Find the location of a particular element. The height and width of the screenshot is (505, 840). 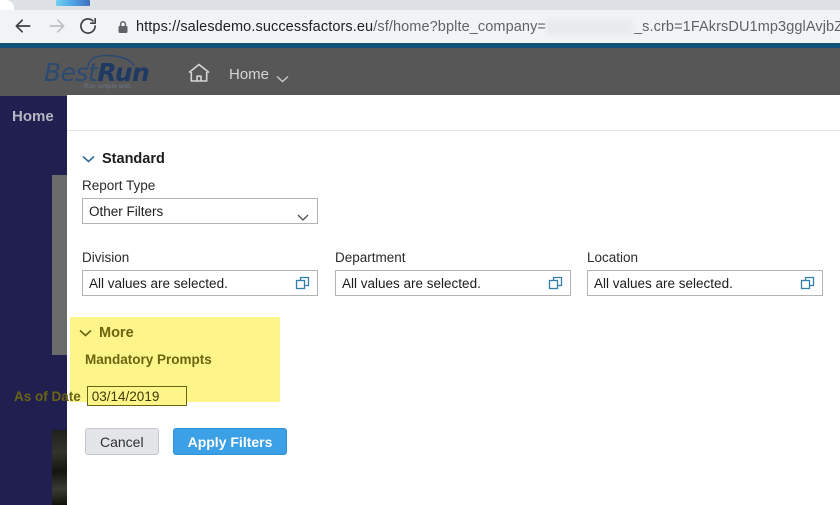

as-of-date-row: As of Date 03/14/2019 is located at coordinates (100, 396).